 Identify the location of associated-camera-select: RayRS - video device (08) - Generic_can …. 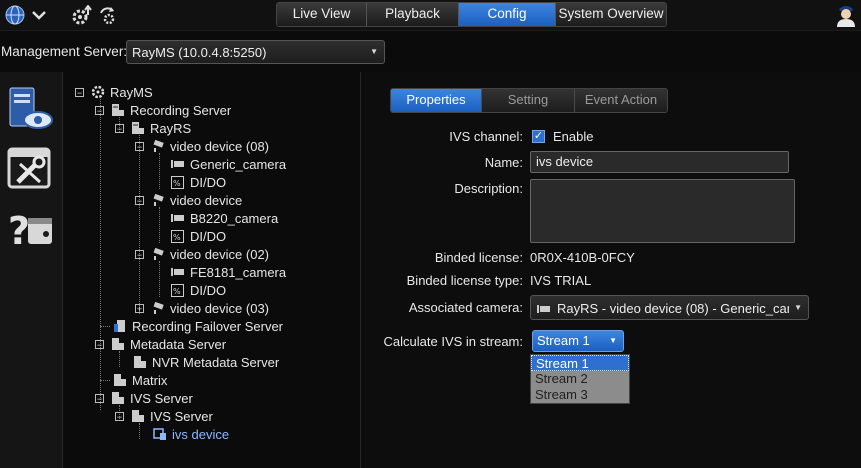
(669, 307).